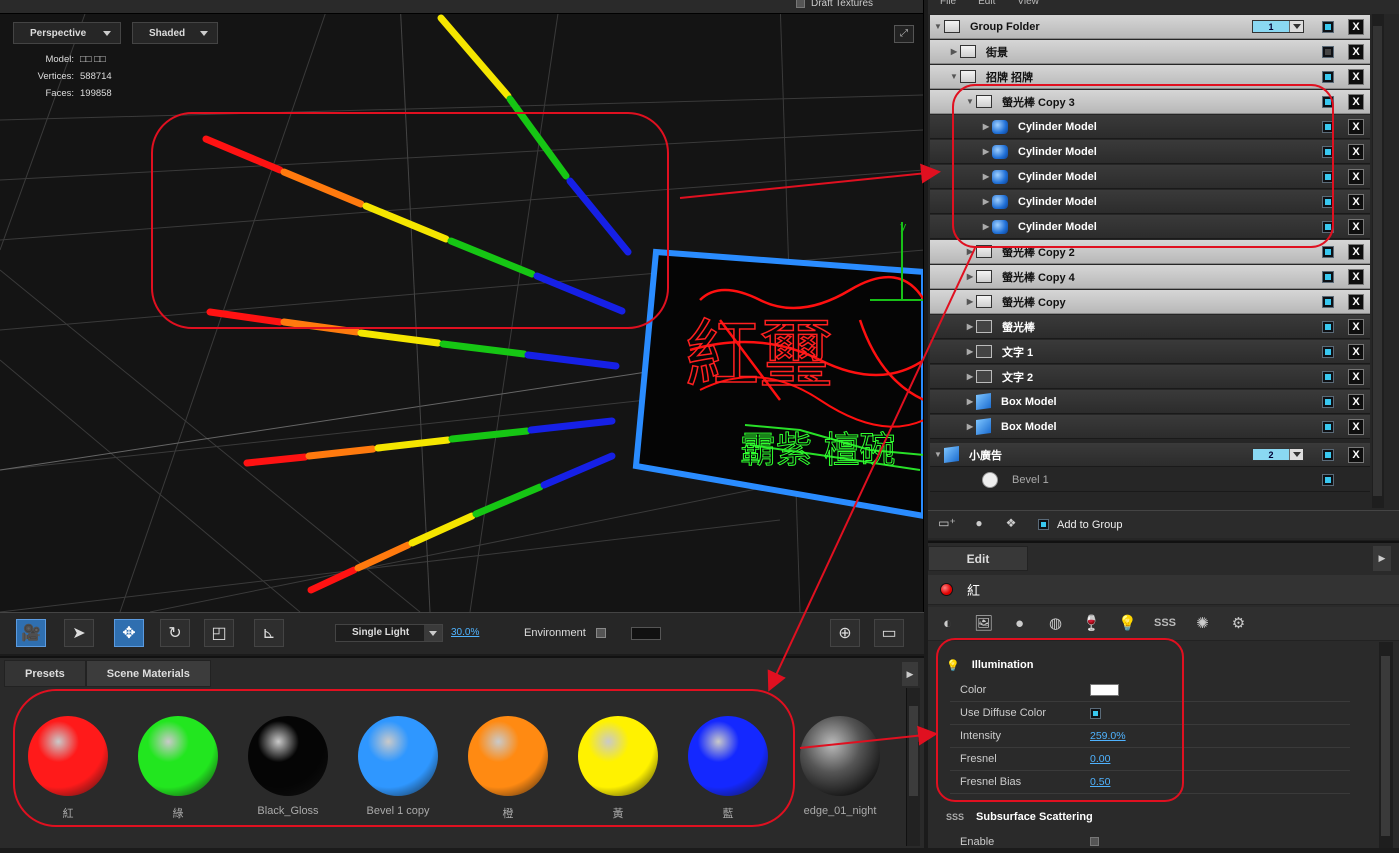 The height and width of the screenshot is (853, 1399). I want to click on material-swatch: edge_01_night, so click(840, 766).